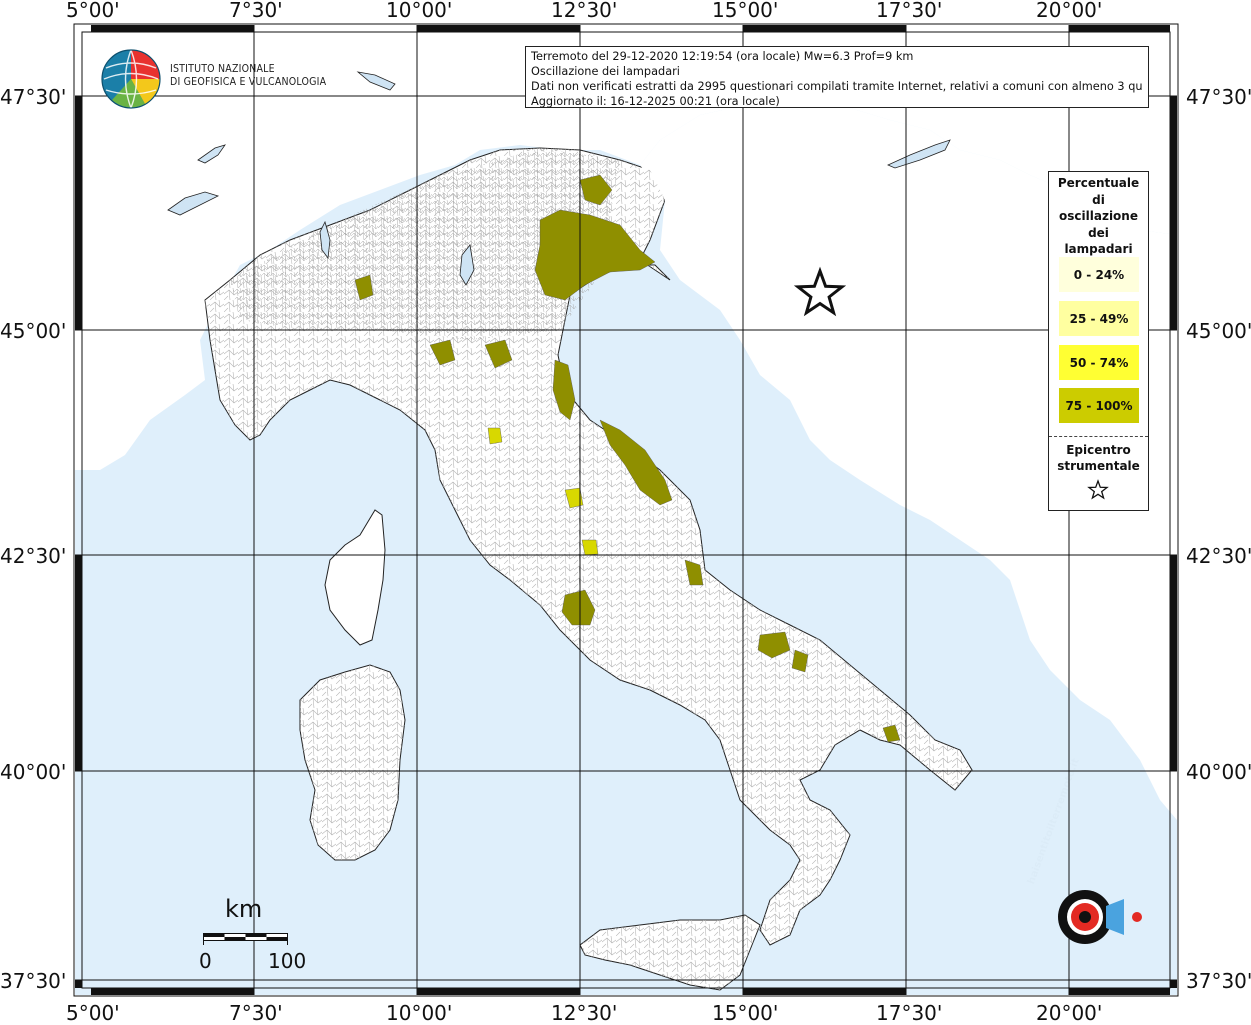 The height and width of the screenshot is (1025, 1251). Describe the element at coordinates (909, 11) in the screenshot. I see `lon-label-top-17-30: 17°30'` at that location.